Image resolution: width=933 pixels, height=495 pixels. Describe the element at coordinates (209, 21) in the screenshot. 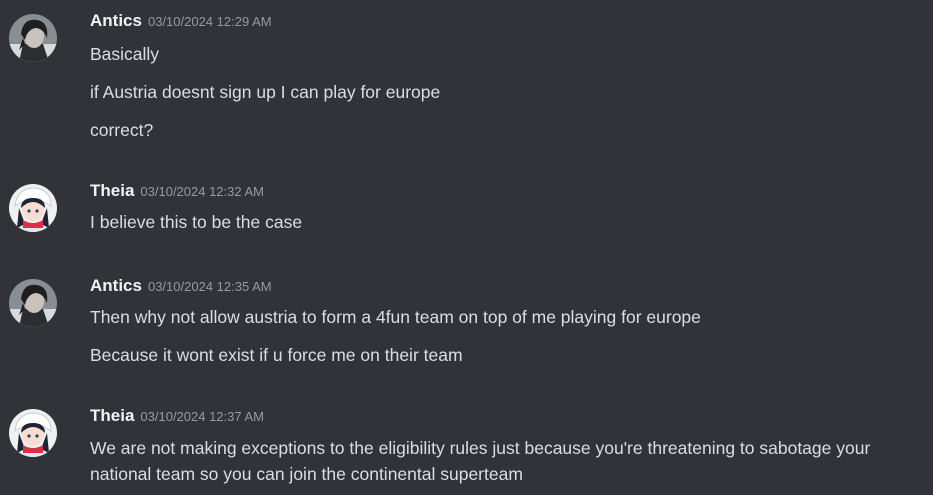

I see `timestamp: 03/10/2024 12:29 AM` at that location.